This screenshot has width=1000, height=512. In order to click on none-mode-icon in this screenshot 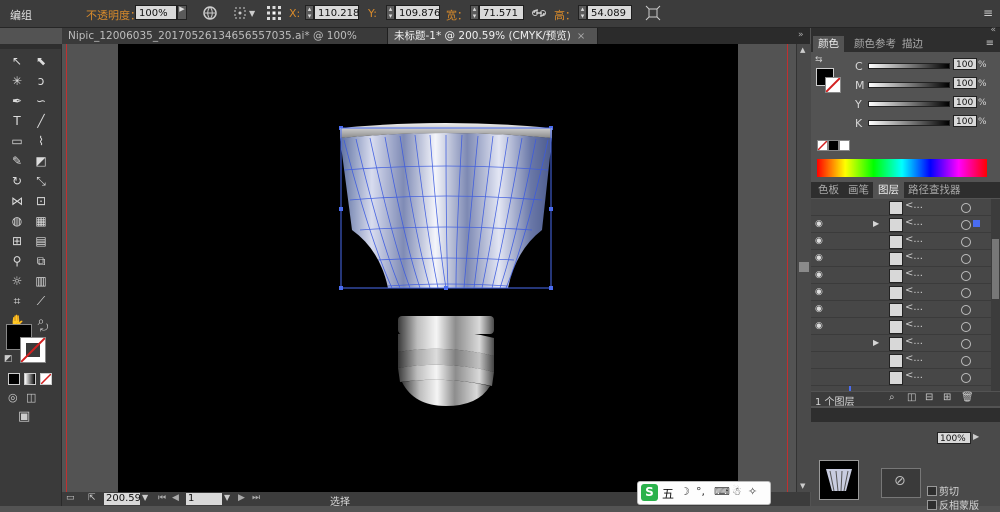, I will do `click(46, 379)`.